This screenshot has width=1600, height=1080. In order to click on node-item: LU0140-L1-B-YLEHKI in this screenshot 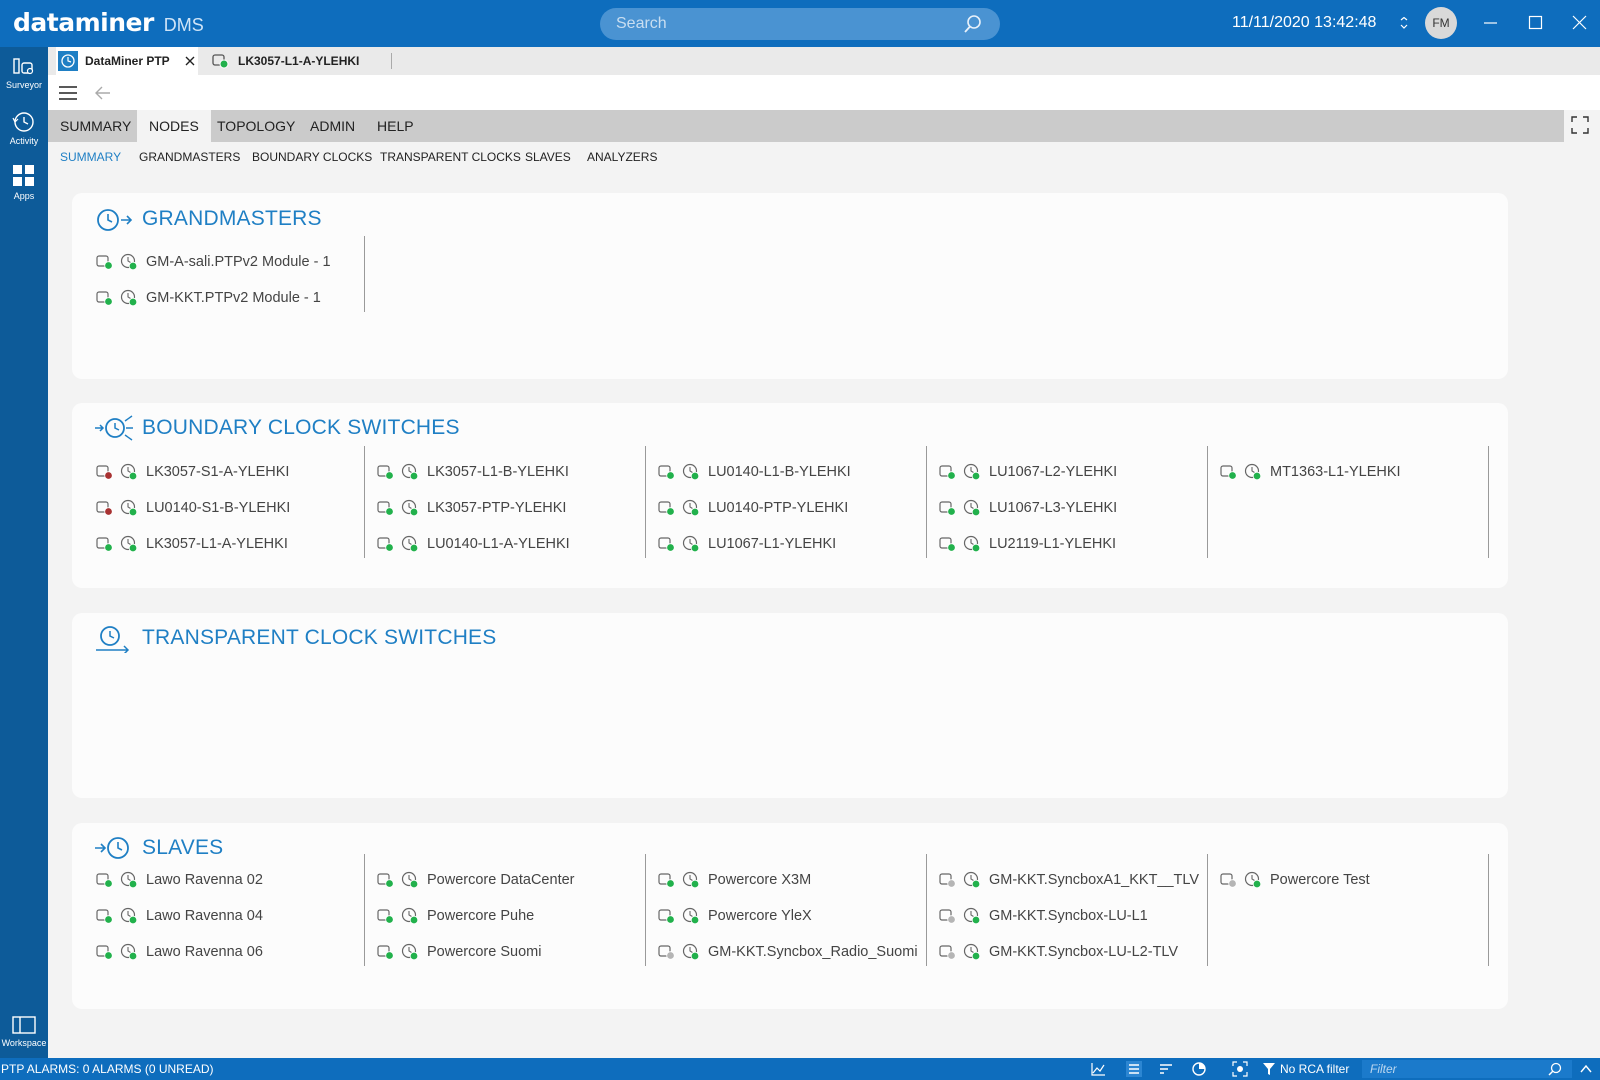, I will do `click(754, 472)`.